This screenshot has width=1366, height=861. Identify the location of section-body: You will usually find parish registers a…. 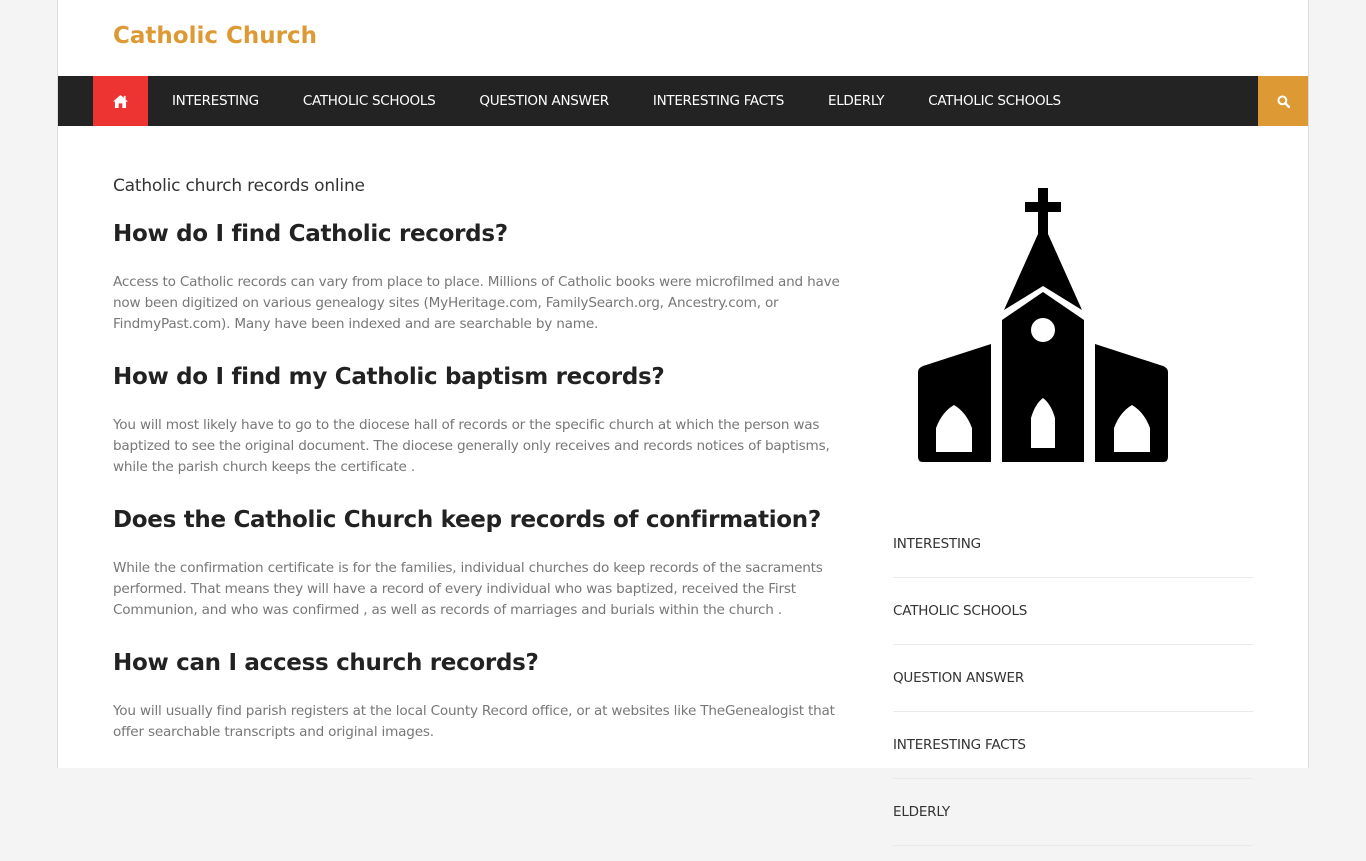
(474, 721).